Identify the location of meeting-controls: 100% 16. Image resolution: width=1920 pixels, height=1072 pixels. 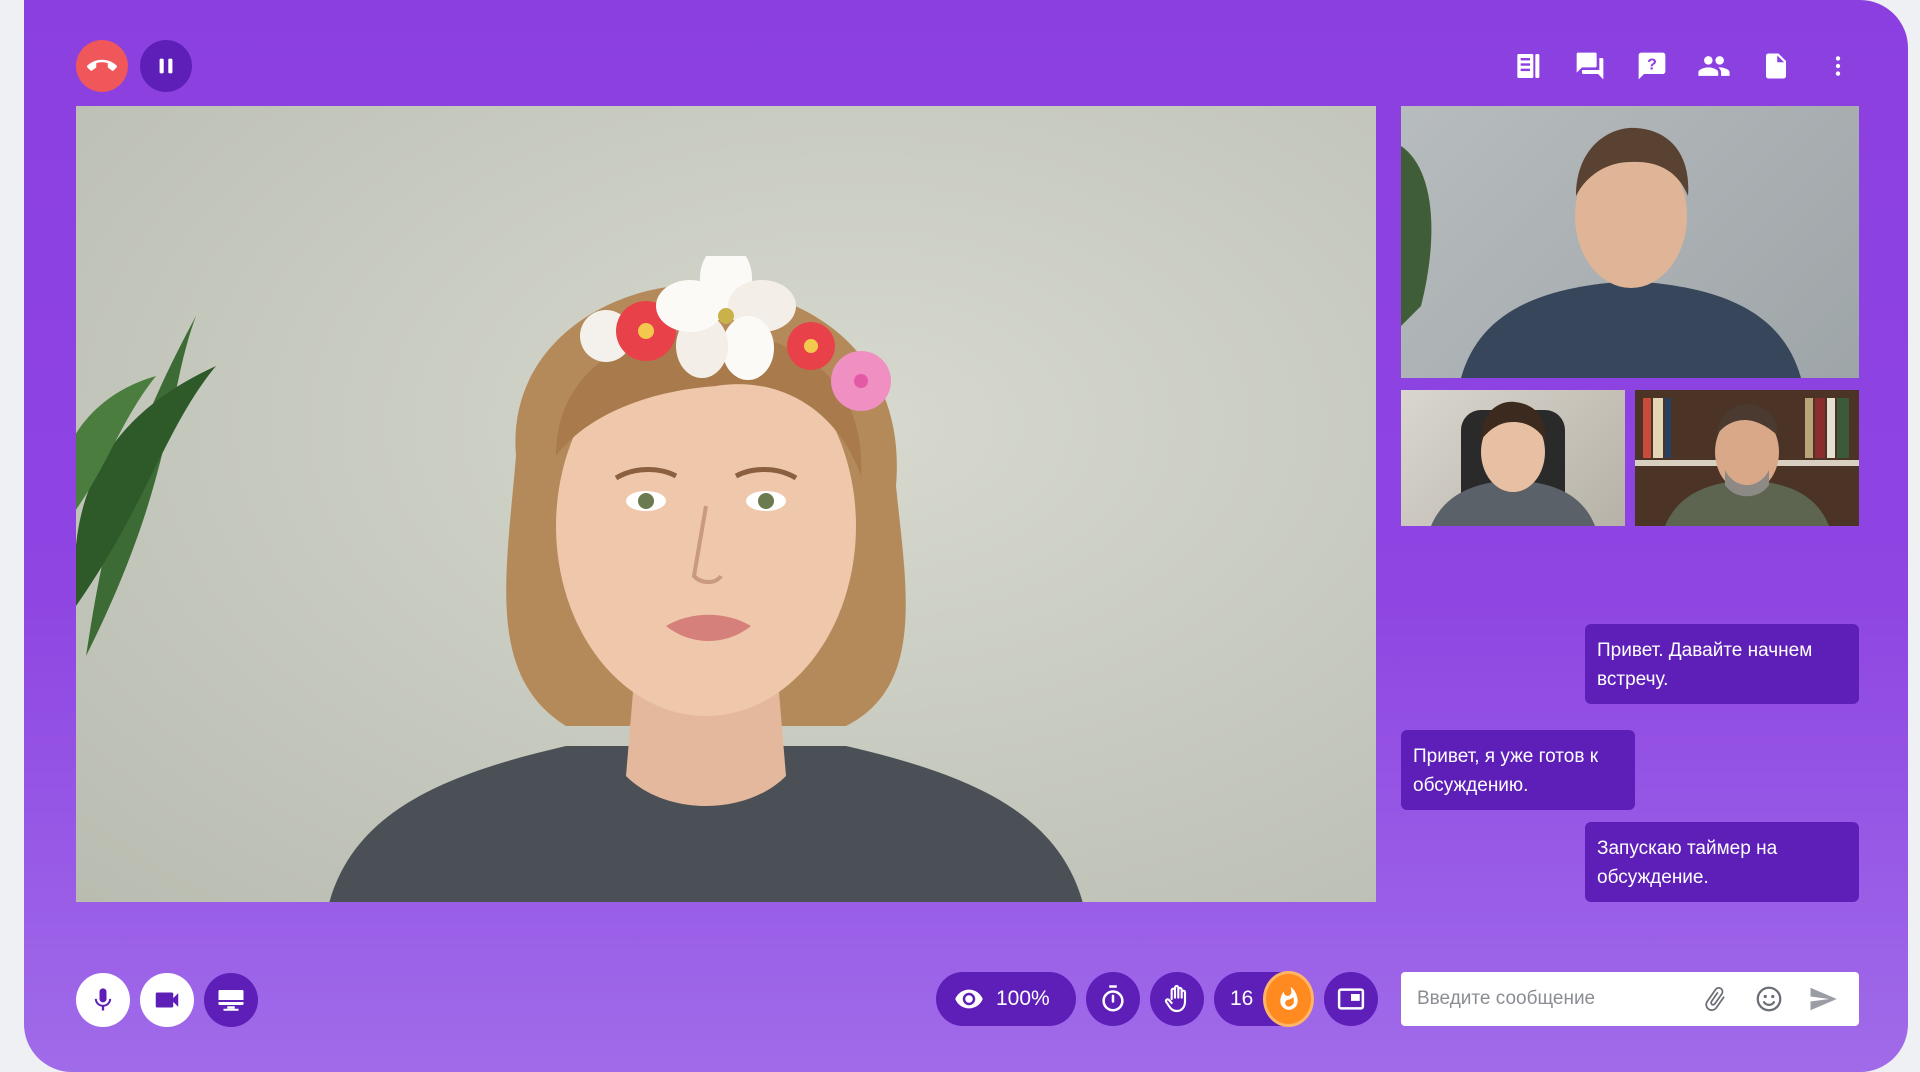
(1157, 999).